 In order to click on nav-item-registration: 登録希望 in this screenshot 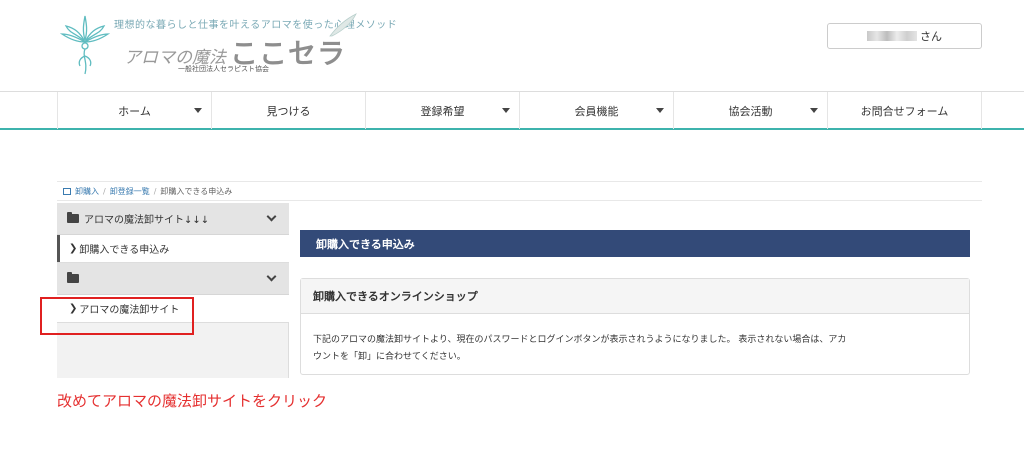, I will do `click(443, 110)`.